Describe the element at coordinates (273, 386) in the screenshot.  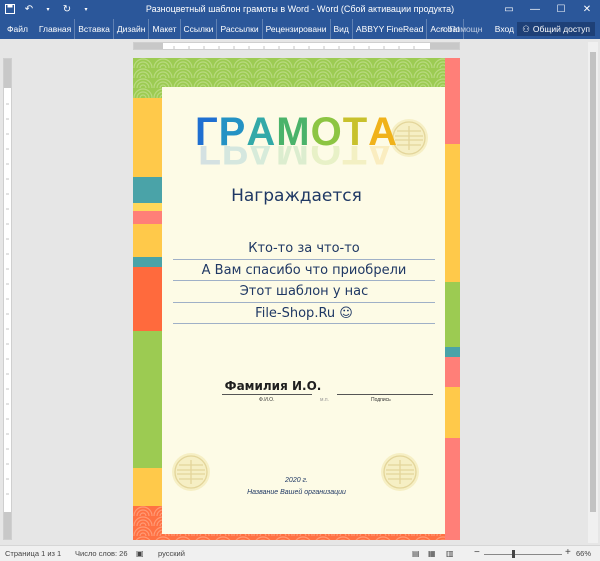
I see `recipient-name: Фамилия И.О.` at that location.